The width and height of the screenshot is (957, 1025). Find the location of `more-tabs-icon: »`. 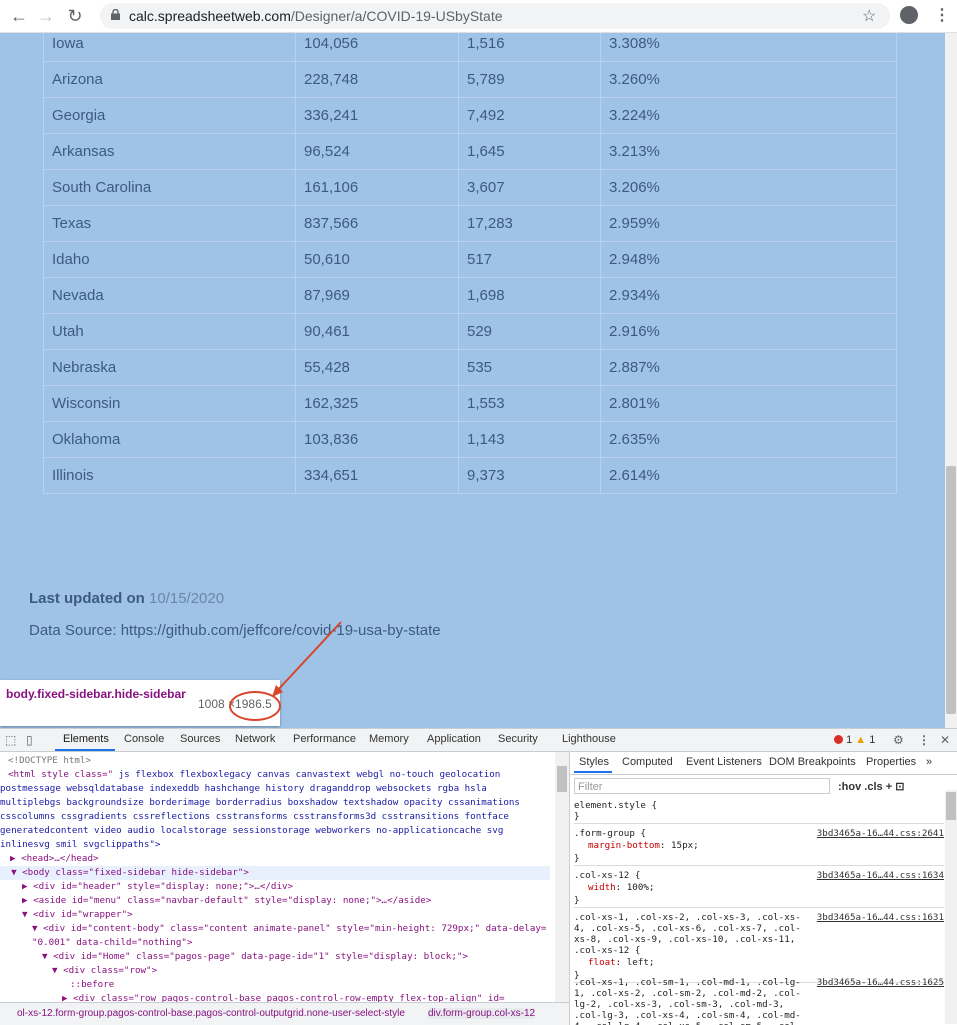

more-tabs-icon: » is located at coordinates (929, 762).